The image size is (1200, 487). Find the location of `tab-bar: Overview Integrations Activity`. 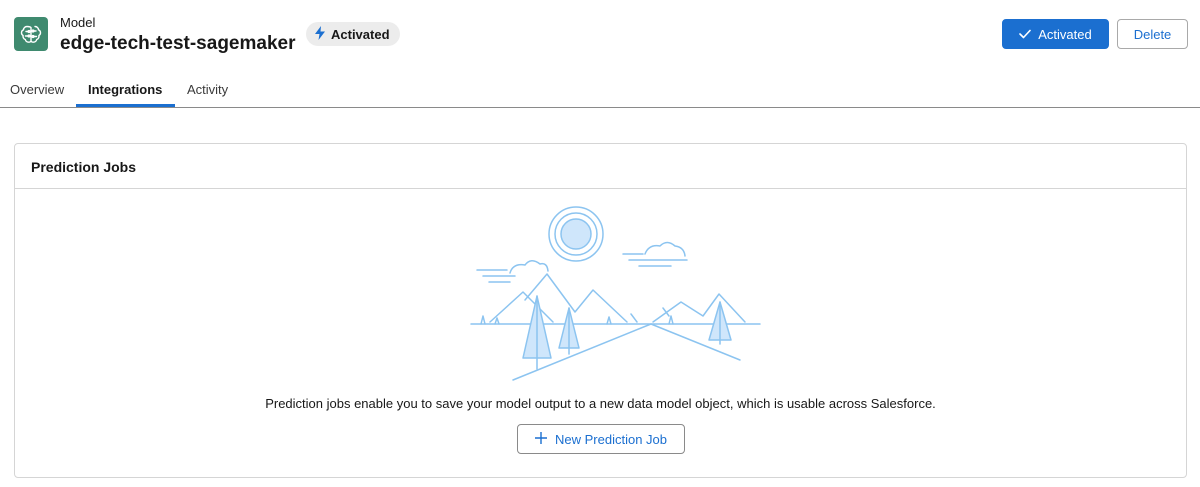

tab-bar: Overview Integrations Activity is located at coordinates (600, 89).